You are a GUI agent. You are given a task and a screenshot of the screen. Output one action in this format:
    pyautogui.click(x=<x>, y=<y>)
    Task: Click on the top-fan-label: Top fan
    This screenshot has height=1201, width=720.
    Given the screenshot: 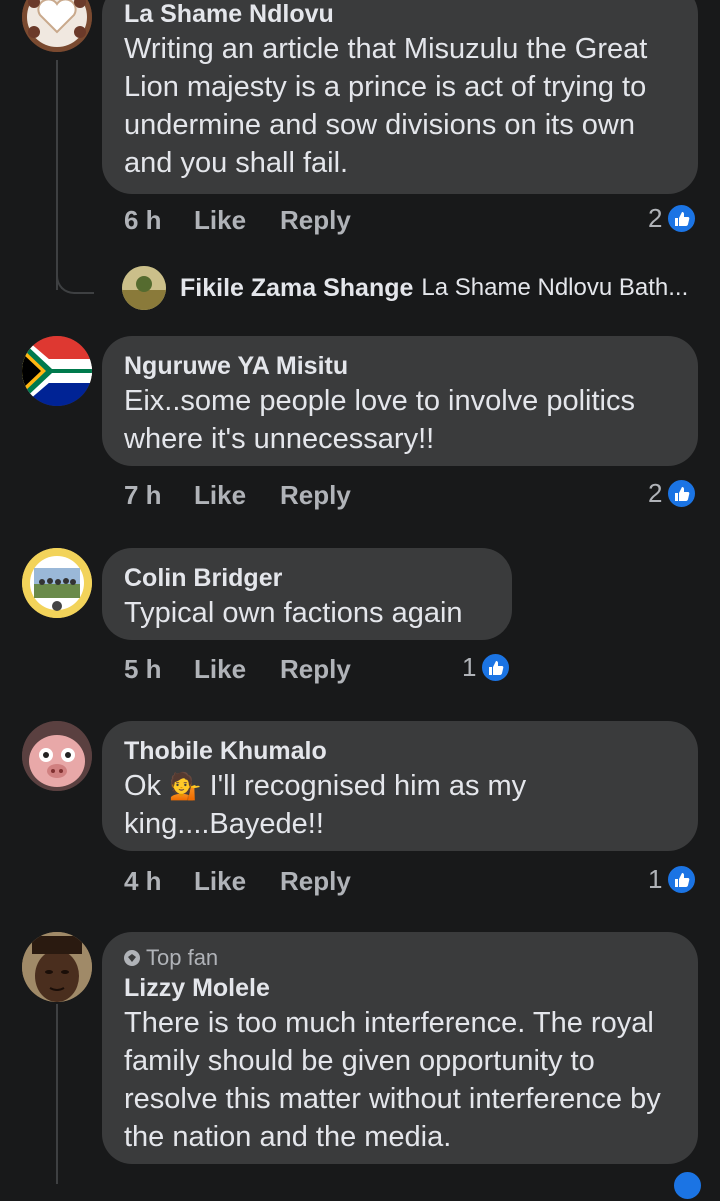 What is the action you would take?
    pyautogui.click(x=182, y=957)
    